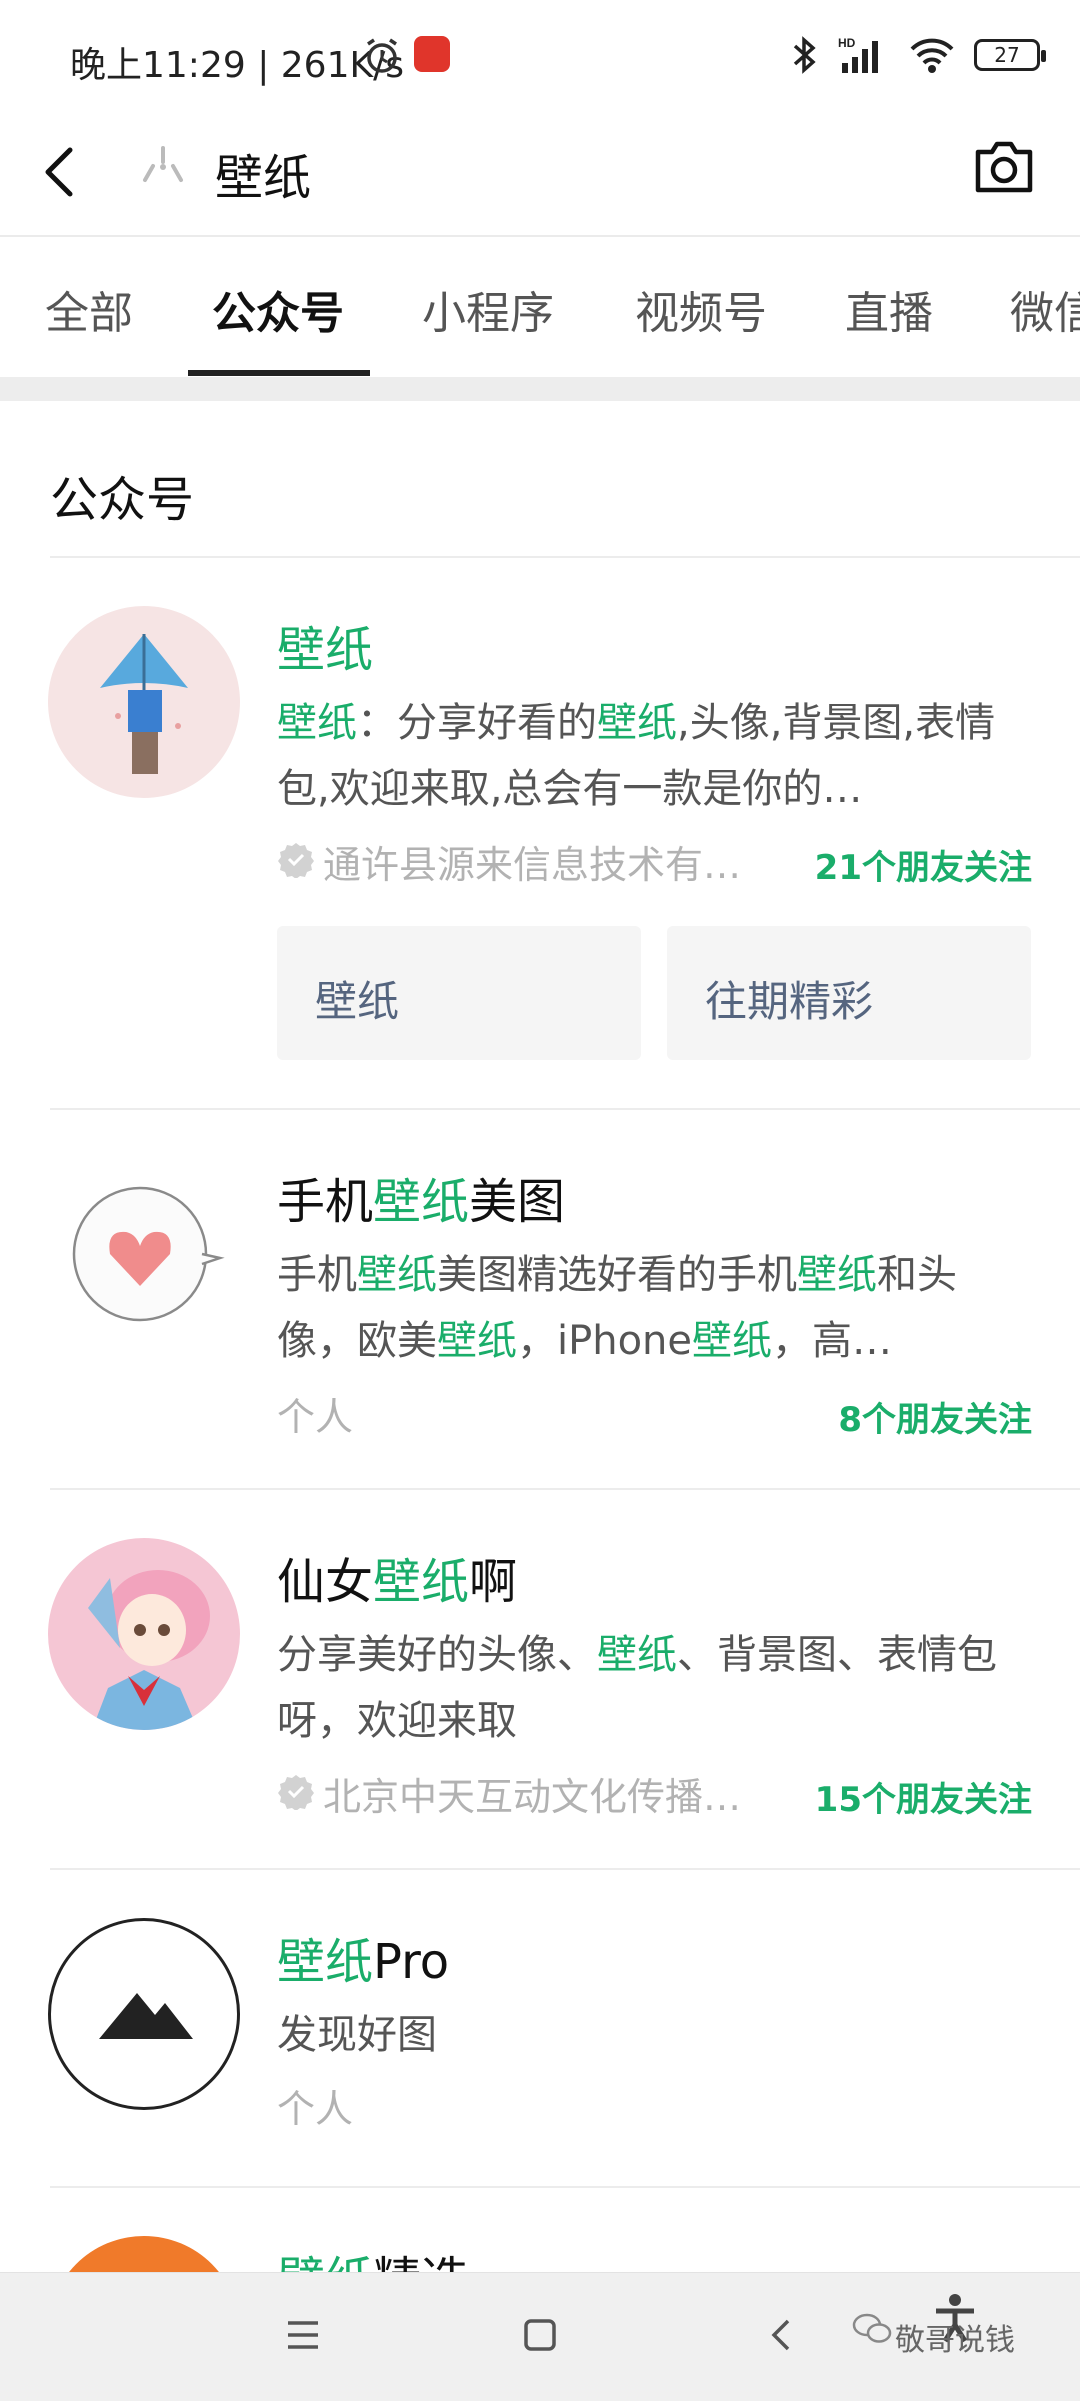 The height and width of the screenshot is (2401, 1080). What do you see at coordinates (488, 309) in the screenshot?
I see `tab-mini-programs: 小程序` at bounding box center [488, 309].